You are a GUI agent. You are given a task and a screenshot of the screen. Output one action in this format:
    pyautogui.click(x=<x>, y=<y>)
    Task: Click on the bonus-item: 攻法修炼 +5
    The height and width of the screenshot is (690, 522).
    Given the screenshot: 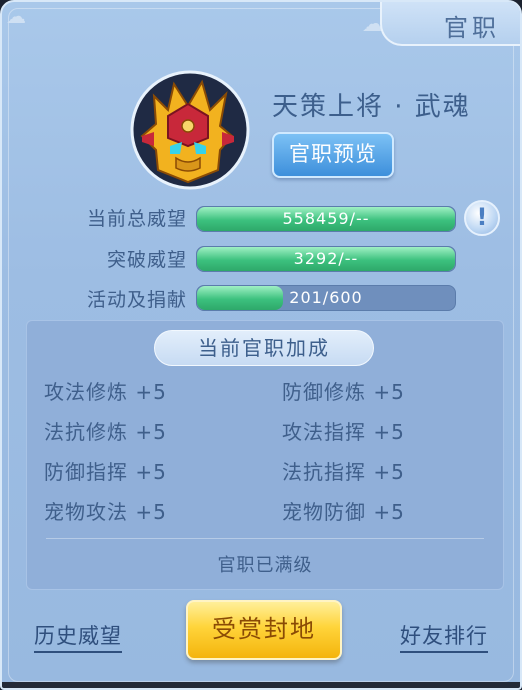 What is the action you would take?
    pyautogui.click(x=105, y=390)
    